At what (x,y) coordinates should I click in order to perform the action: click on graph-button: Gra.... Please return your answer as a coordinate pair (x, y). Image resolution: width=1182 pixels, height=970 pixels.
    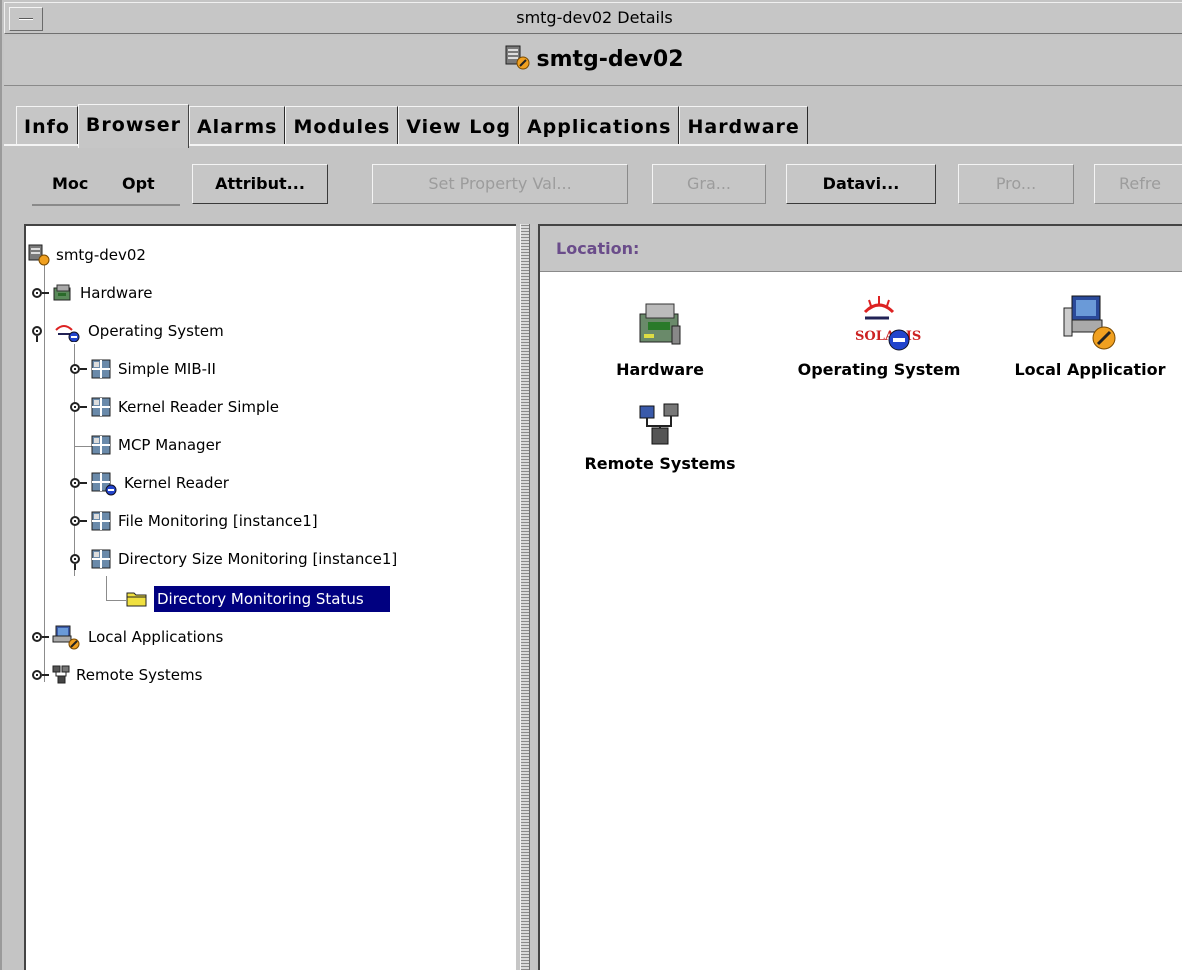
    Looking at the image, I should click on (709, 184).